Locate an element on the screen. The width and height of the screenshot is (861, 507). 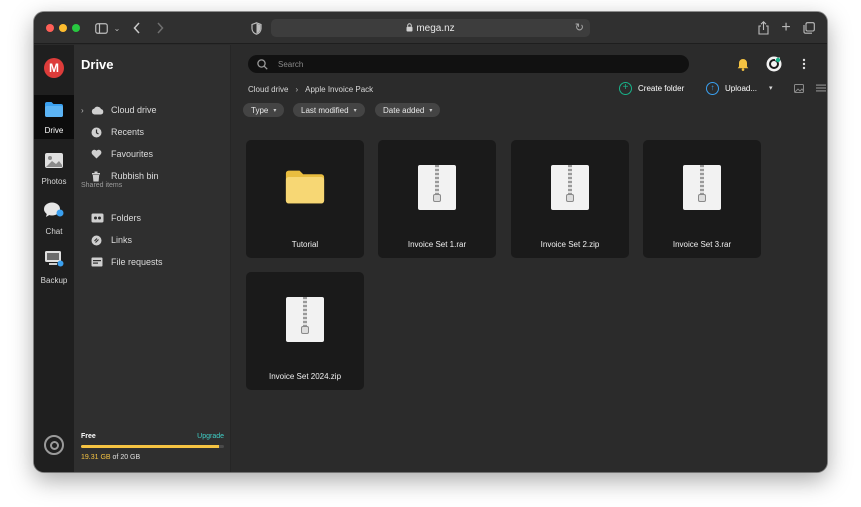
sidebar-item-cloud-drive: › Cloud drive is located at coordinates (119, 110).